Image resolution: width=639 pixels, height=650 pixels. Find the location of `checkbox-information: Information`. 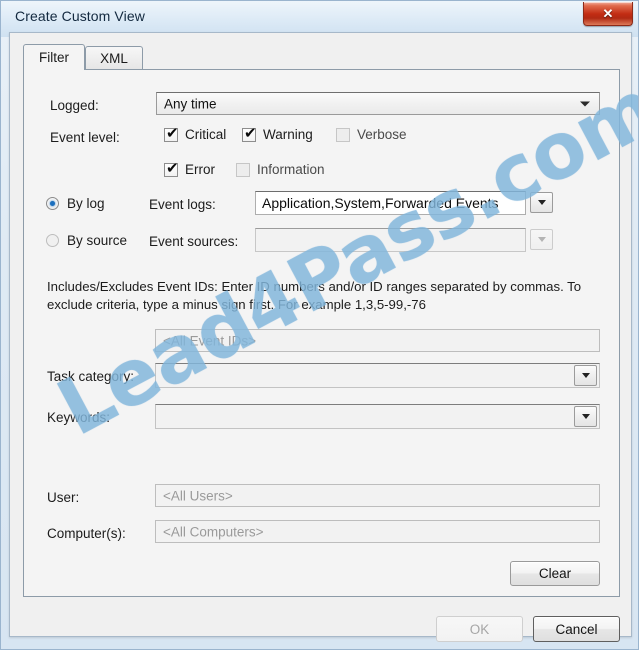

checkbox-information: Information is located at coordinates (280, 169).